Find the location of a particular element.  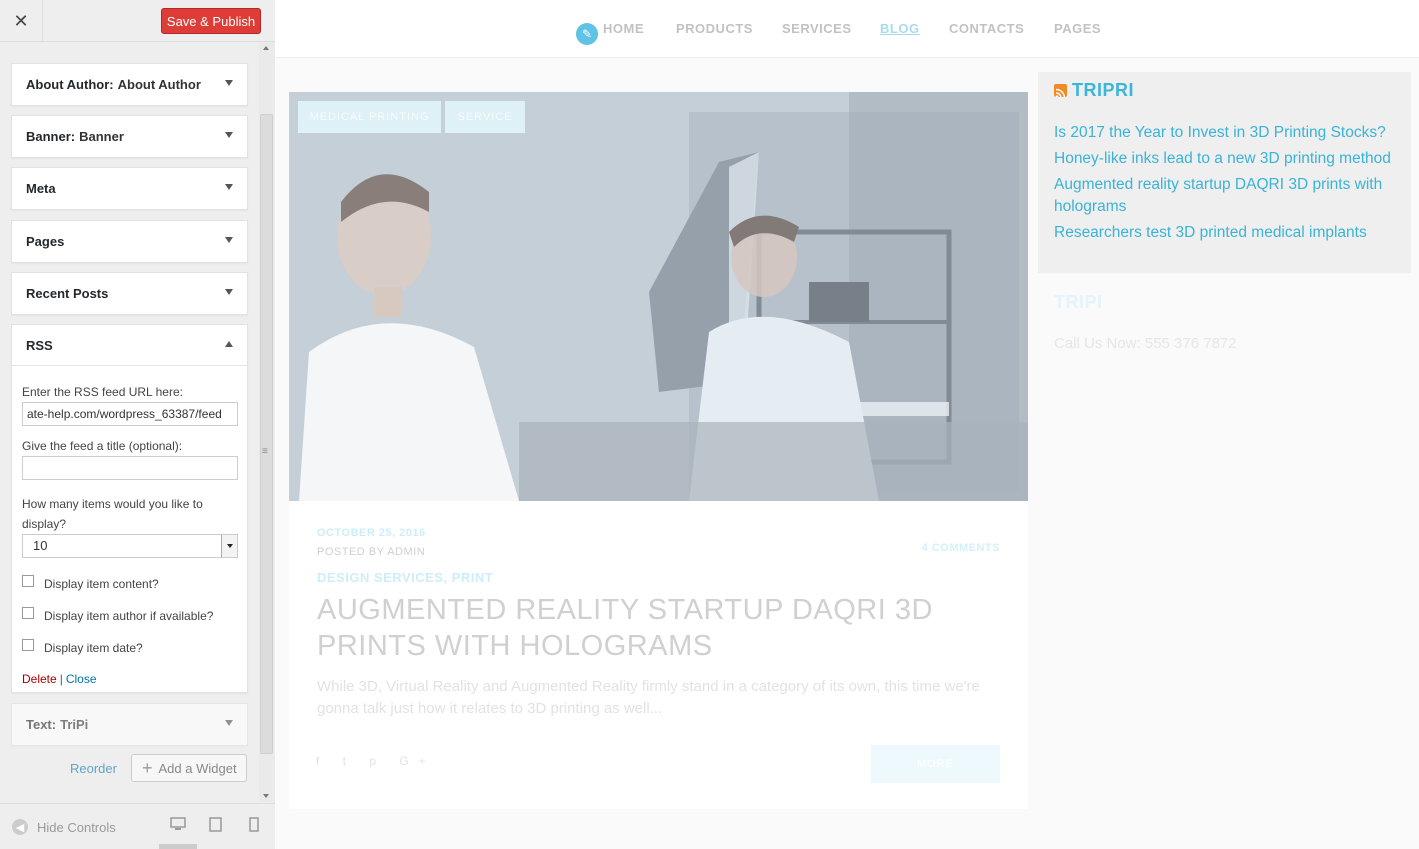

checkbox-label: Display item date? is located at coordinates (93, 648).